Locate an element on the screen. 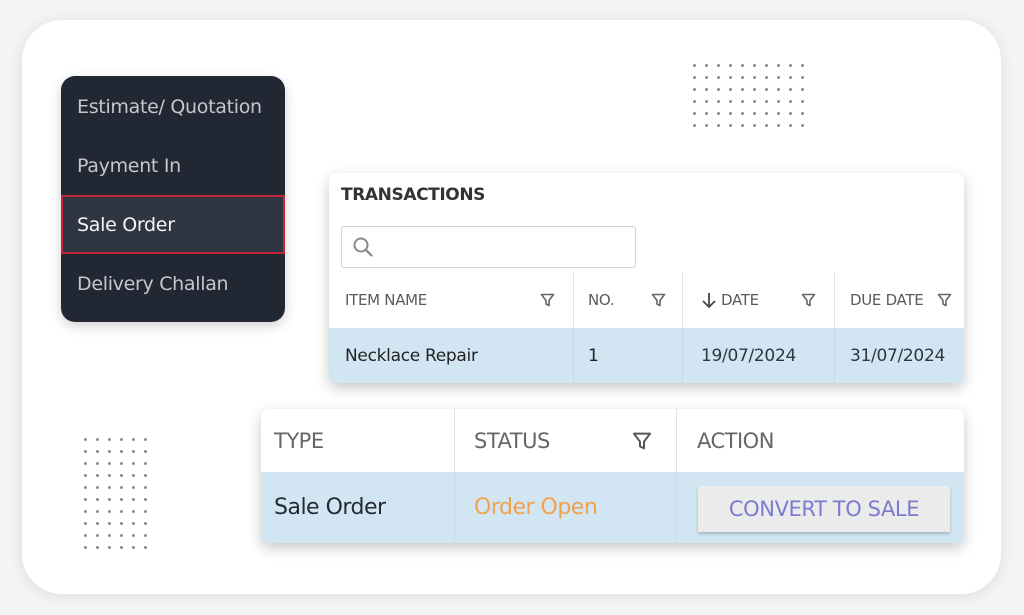 The image size is (1024, 615). date-value: 19/07/2024 is located at coordinates (748, 355).